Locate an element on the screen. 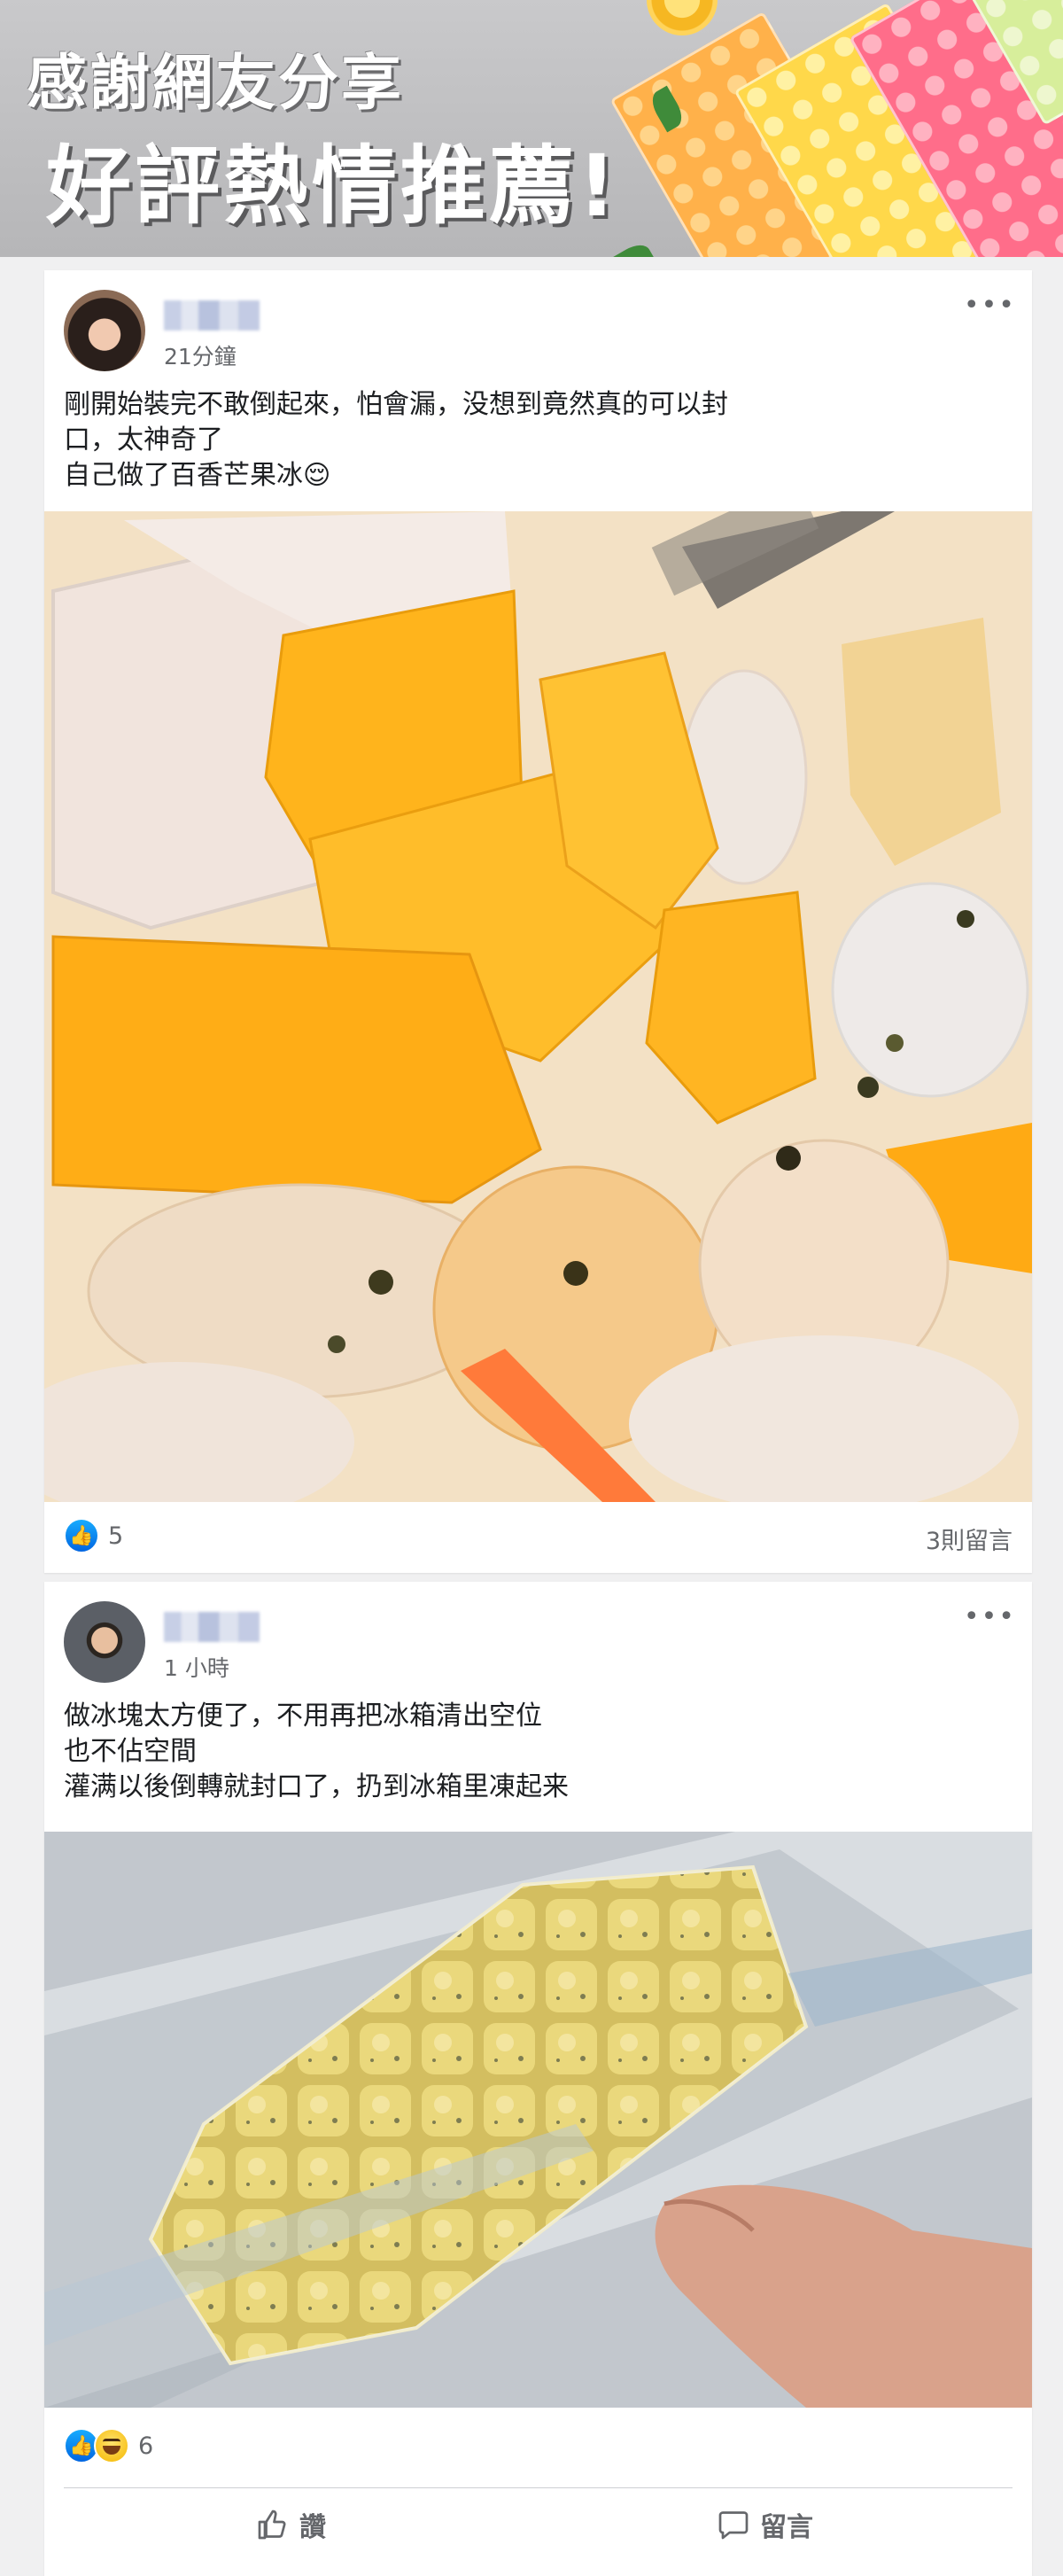  comments-count-link: 3則留言 is located at coordinates (969, 1538).